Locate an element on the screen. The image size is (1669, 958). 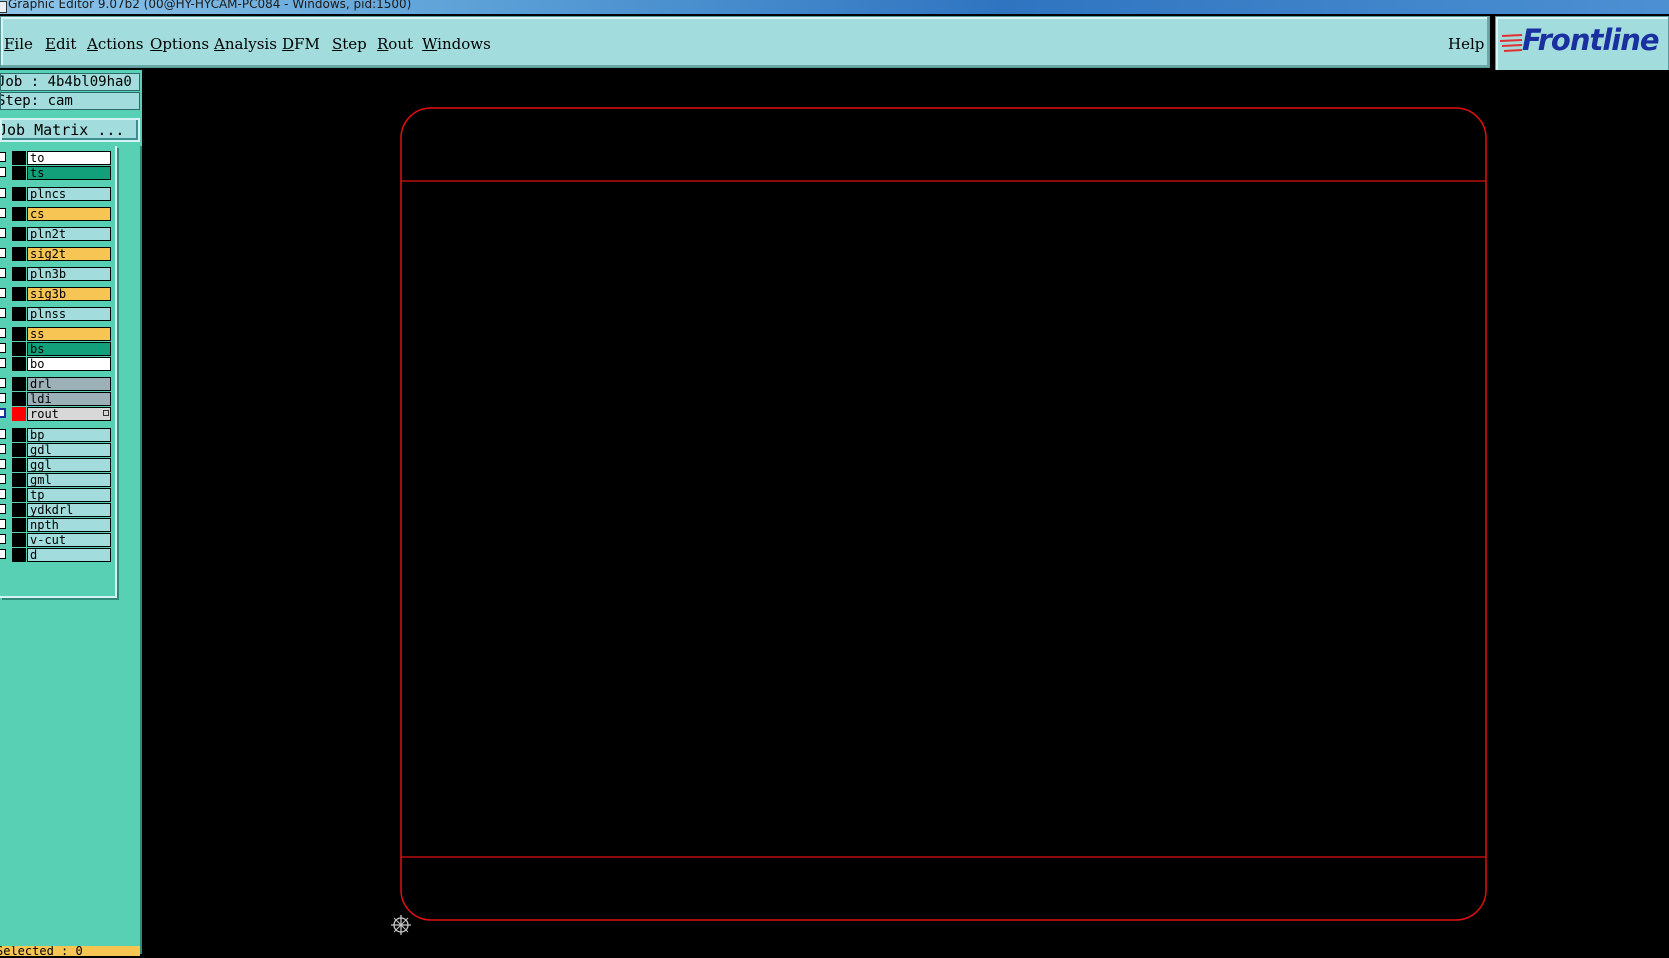
menu-dfm: DFM is located at coordinates (301, 44).